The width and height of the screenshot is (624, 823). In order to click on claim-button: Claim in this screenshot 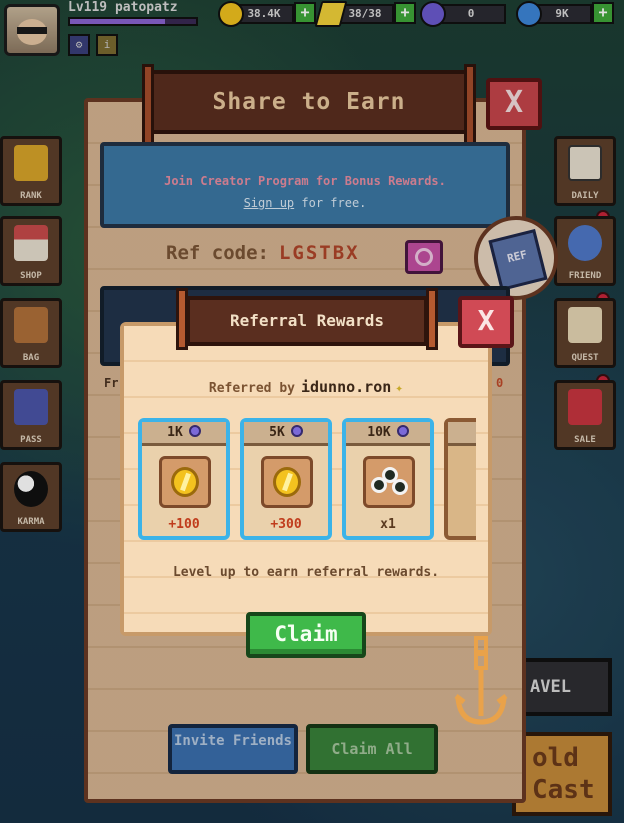, I will do `click(306, 635)`.